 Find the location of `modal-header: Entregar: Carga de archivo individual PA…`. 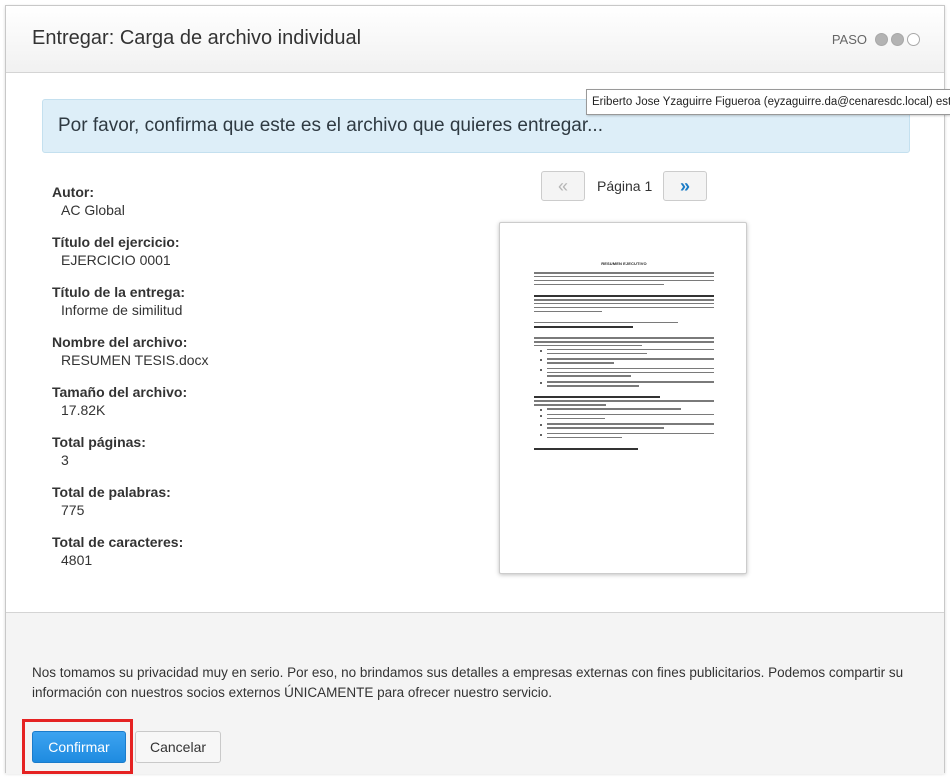

modal-header: Entregar: Carga de archivo individual PA… is located at coordinates (475, 39).